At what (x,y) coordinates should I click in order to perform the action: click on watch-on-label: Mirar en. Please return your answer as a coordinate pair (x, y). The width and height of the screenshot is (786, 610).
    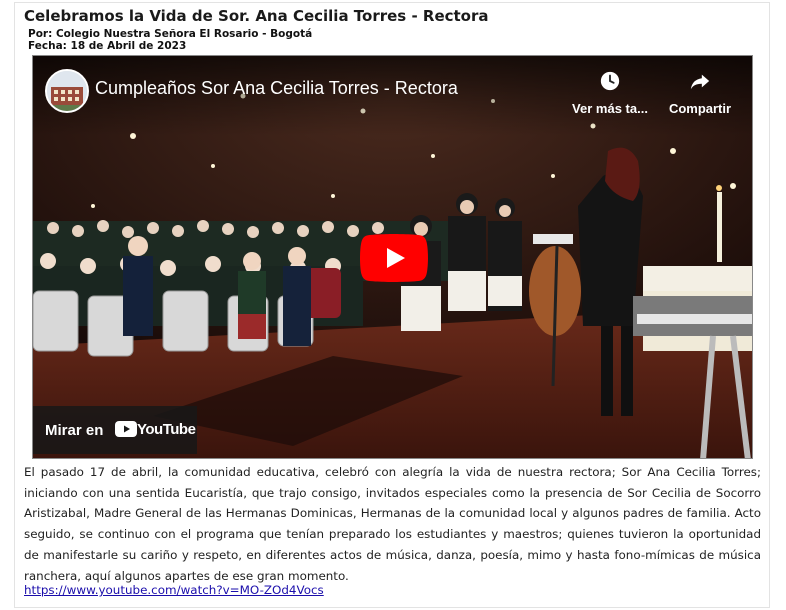
    Looking at the image, I should click on (74, 430).